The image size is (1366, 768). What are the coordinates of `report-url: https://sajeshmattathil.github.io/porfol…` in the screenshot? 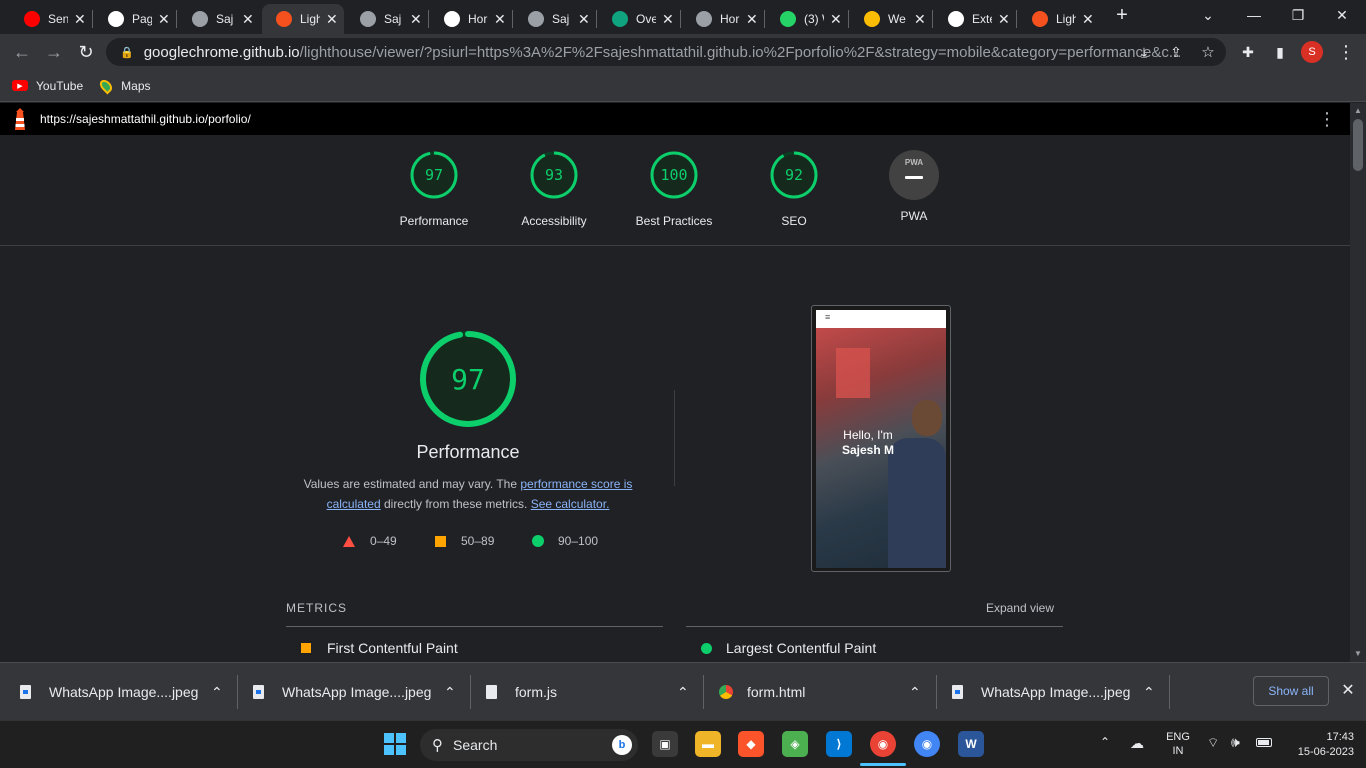 It's located at (145, 119).